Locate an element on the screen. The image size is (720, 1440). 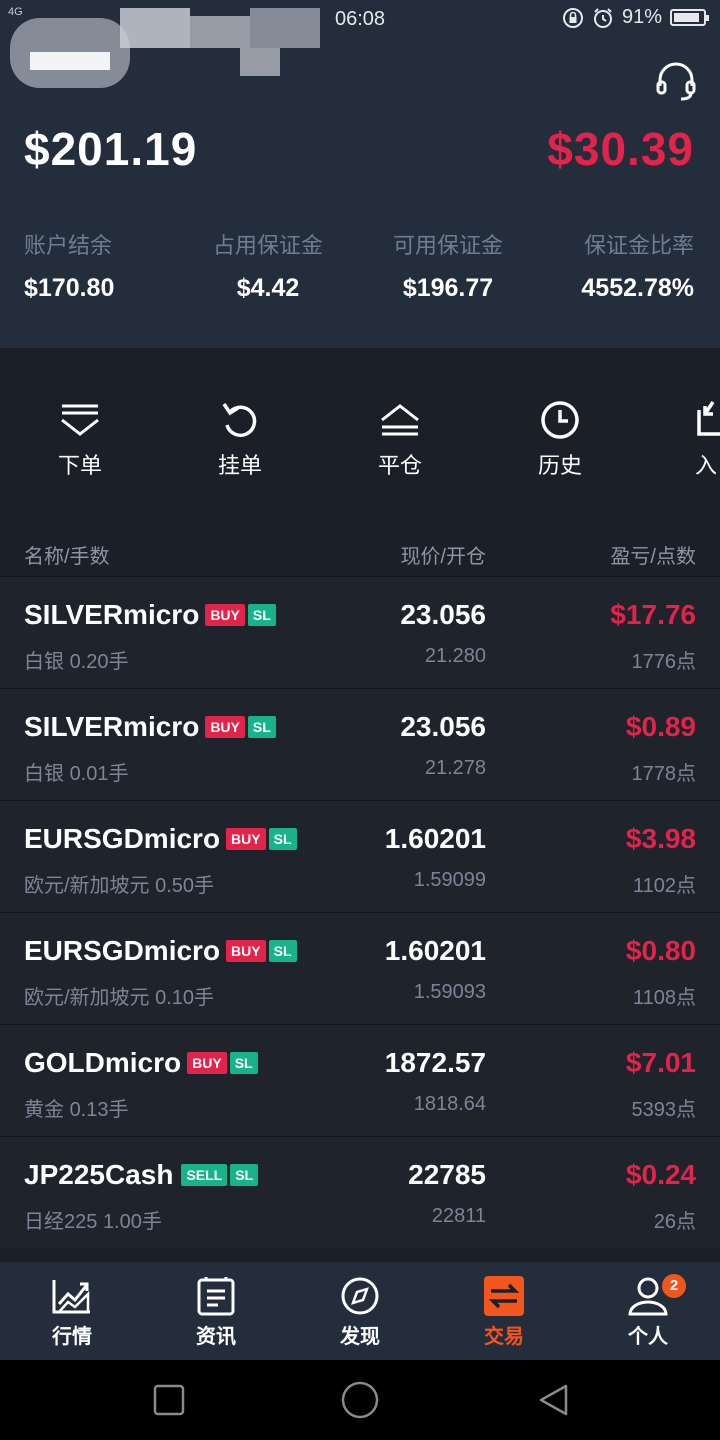
open-price: 22811 is located at coordinates (458, 1216).